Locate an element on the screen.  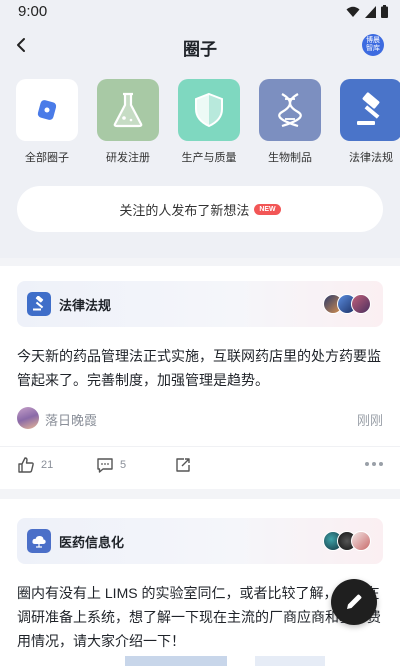
status-bar: 9:00 is located at coordinates (200, 12).